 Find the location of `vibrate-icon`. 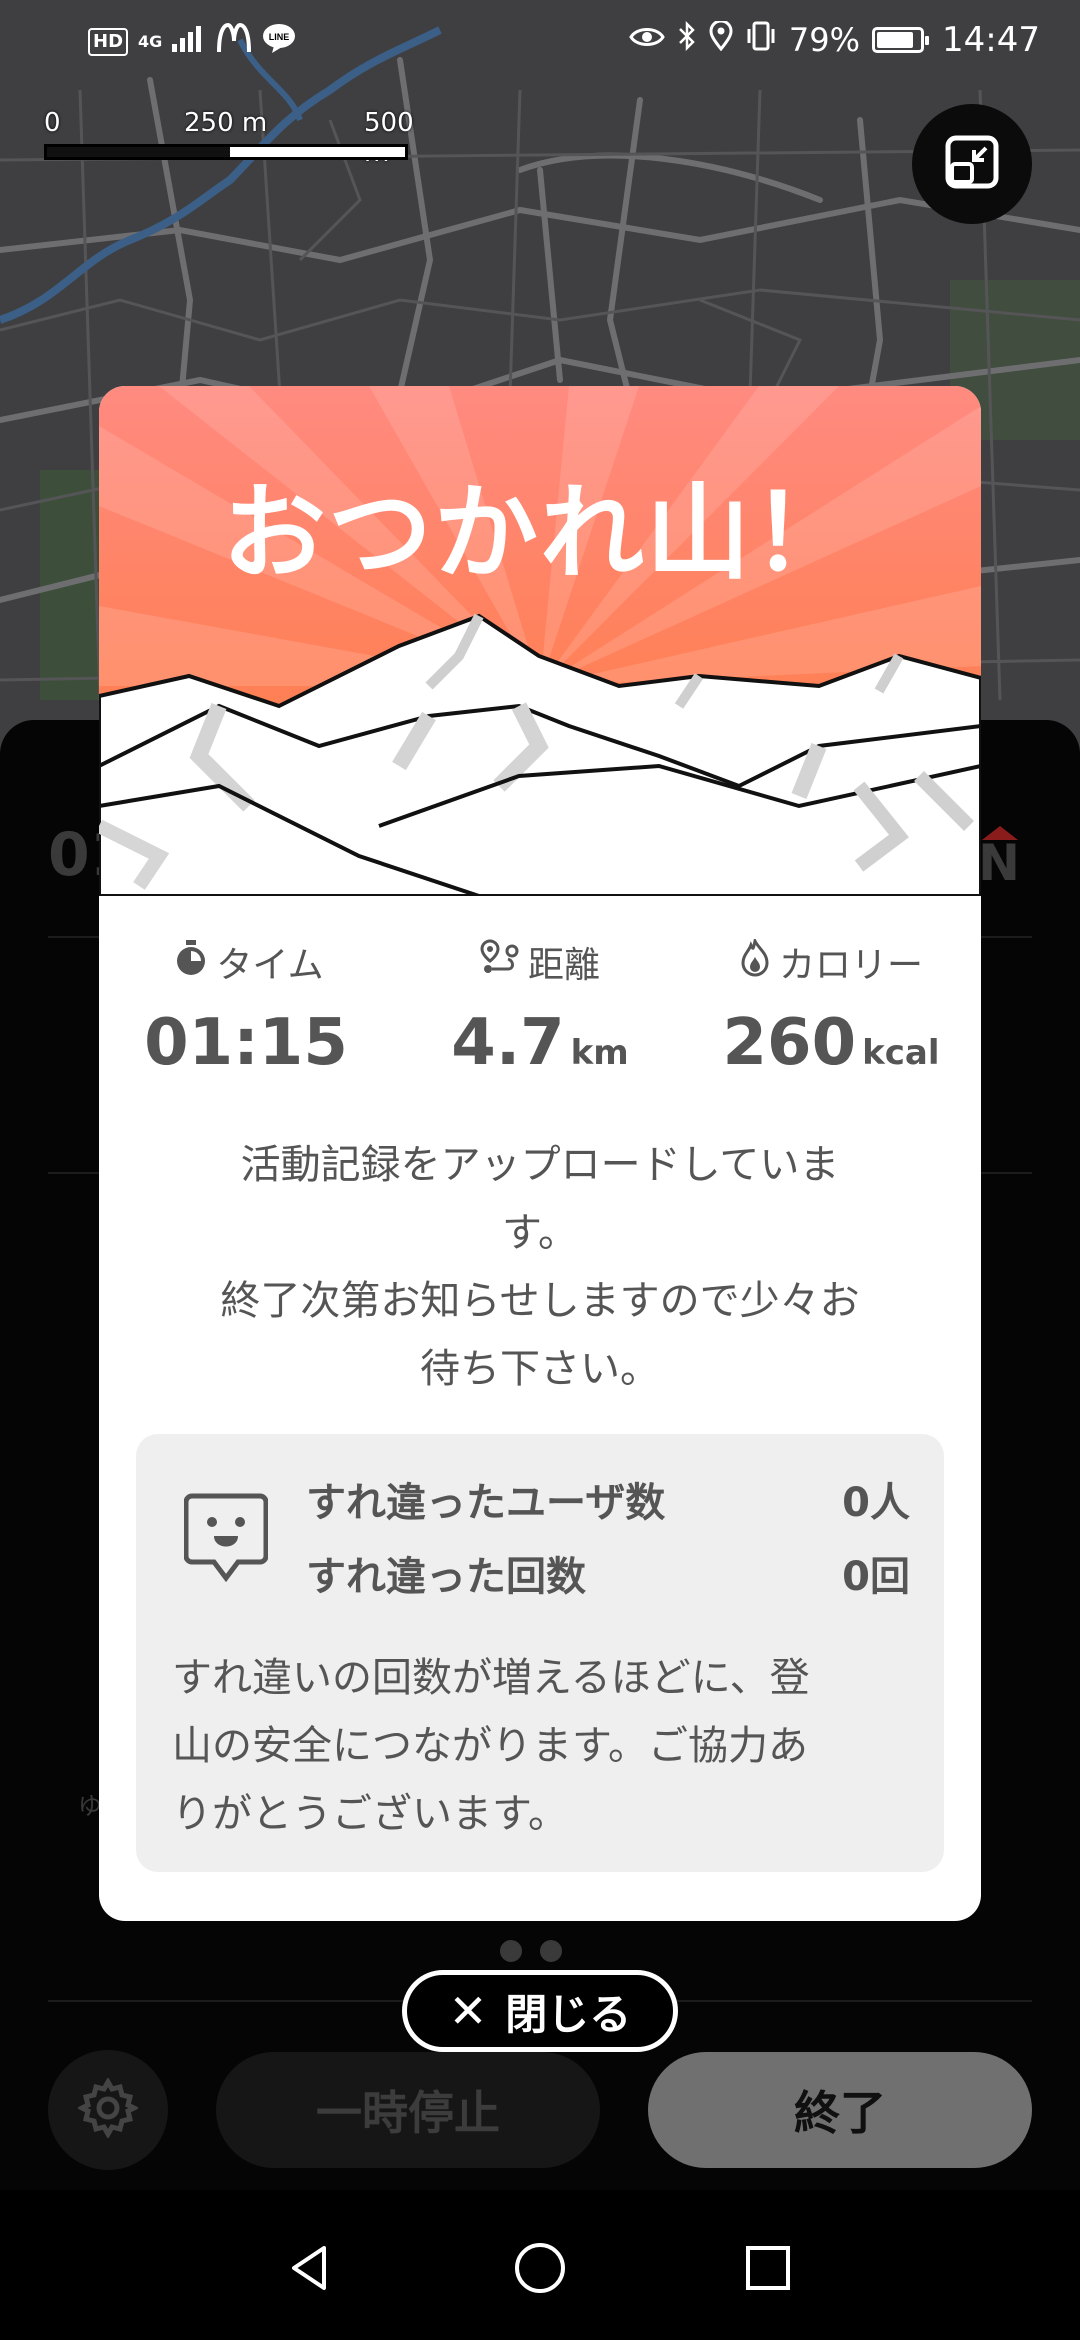

vibrate-icon is located at coordinates (761, 40).